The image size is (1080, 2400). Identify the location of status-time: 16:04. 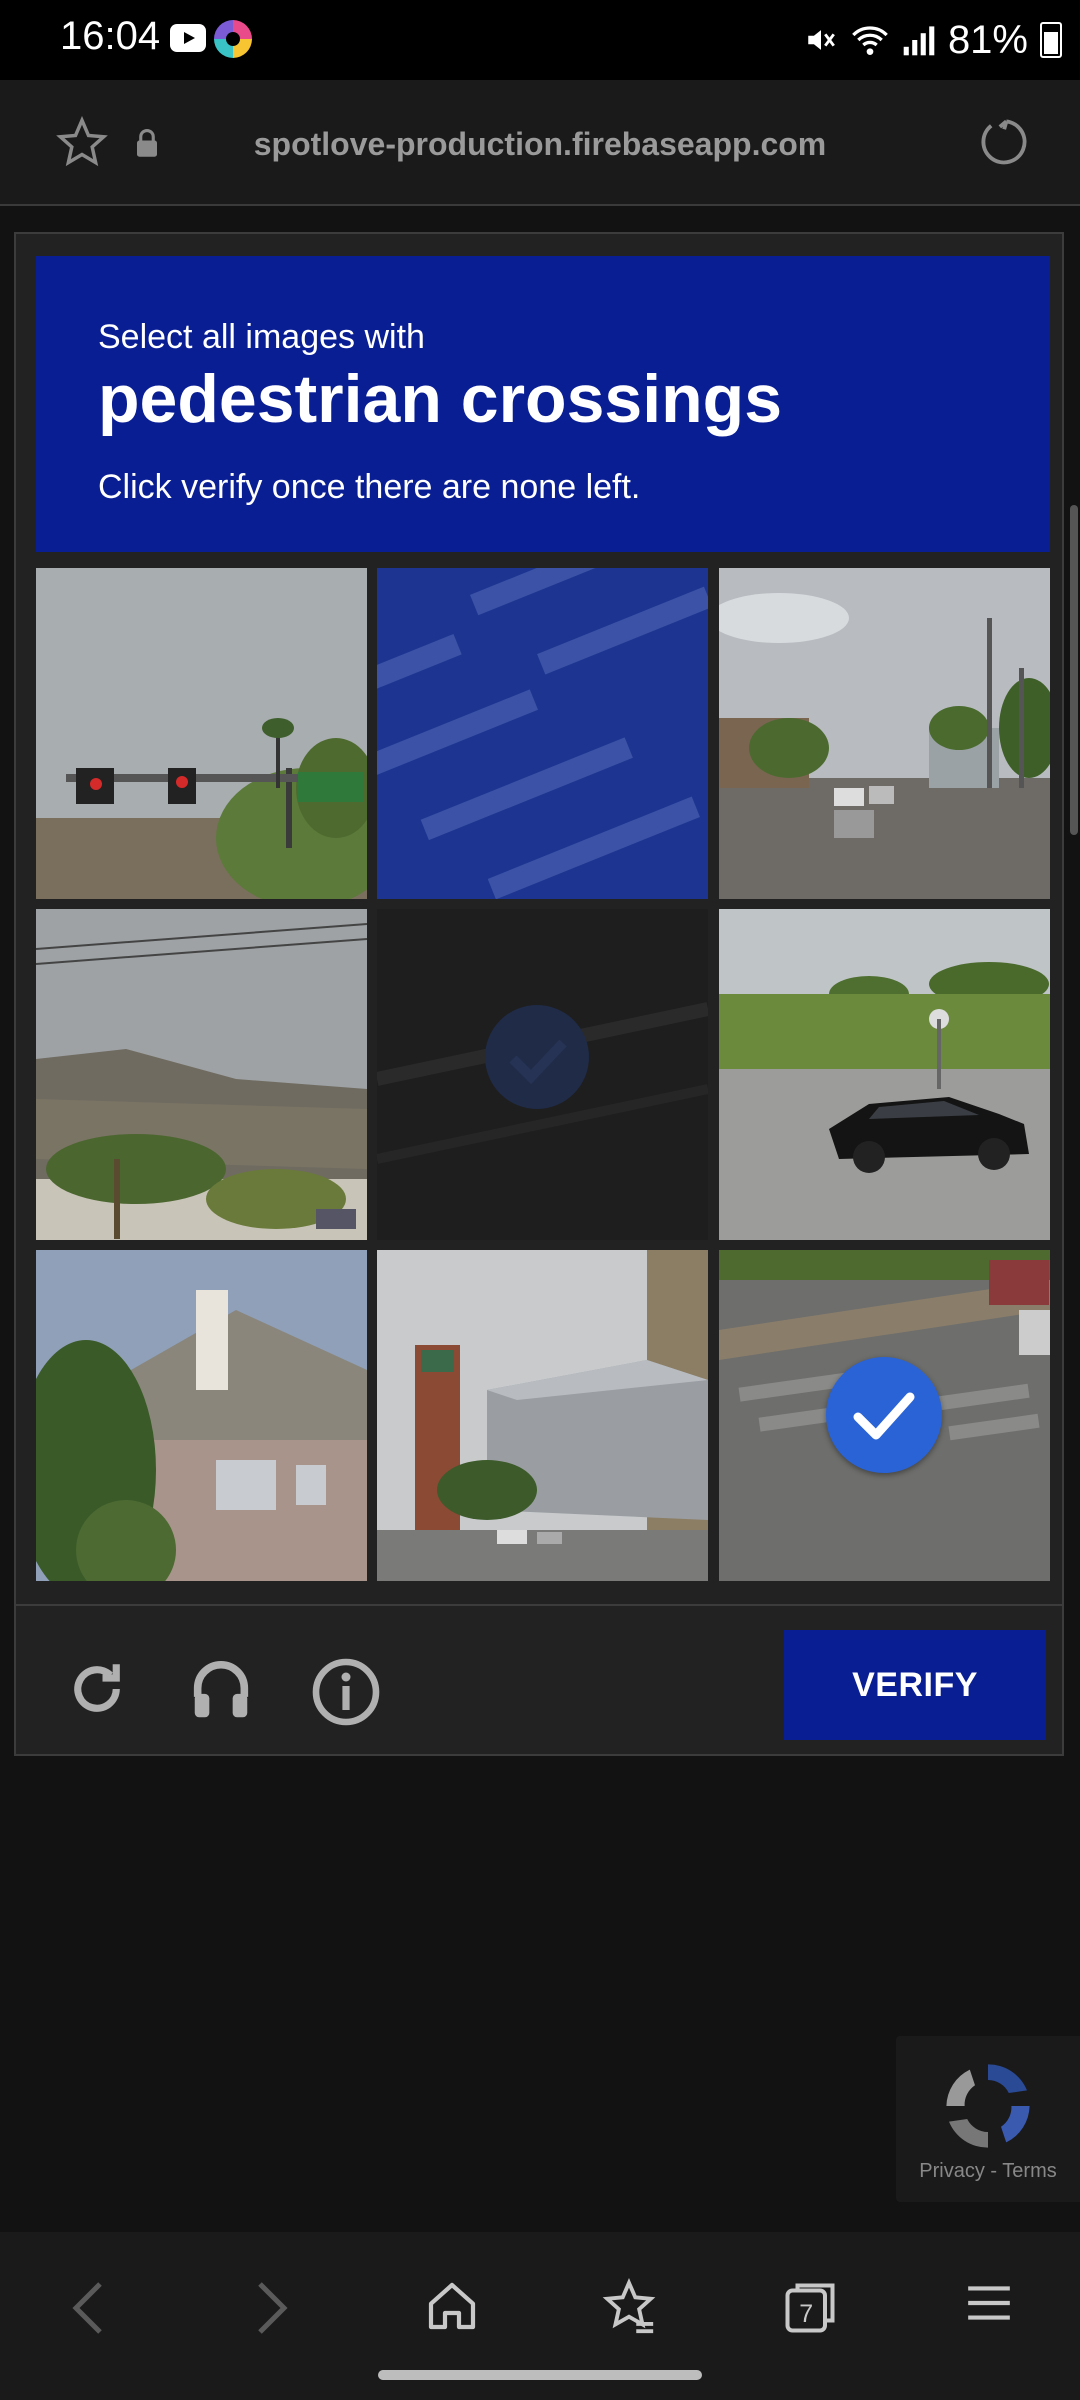
(110, 36).